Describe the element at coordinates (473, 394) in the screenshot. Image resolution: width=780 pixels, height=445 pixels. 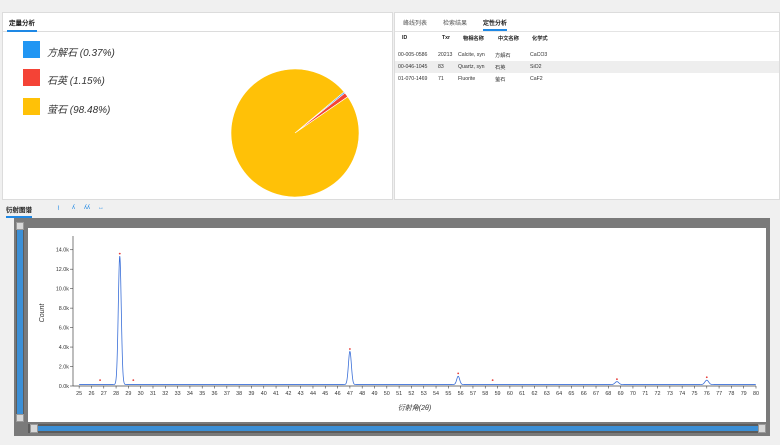
I see `x-tick-label: 57` at that location.